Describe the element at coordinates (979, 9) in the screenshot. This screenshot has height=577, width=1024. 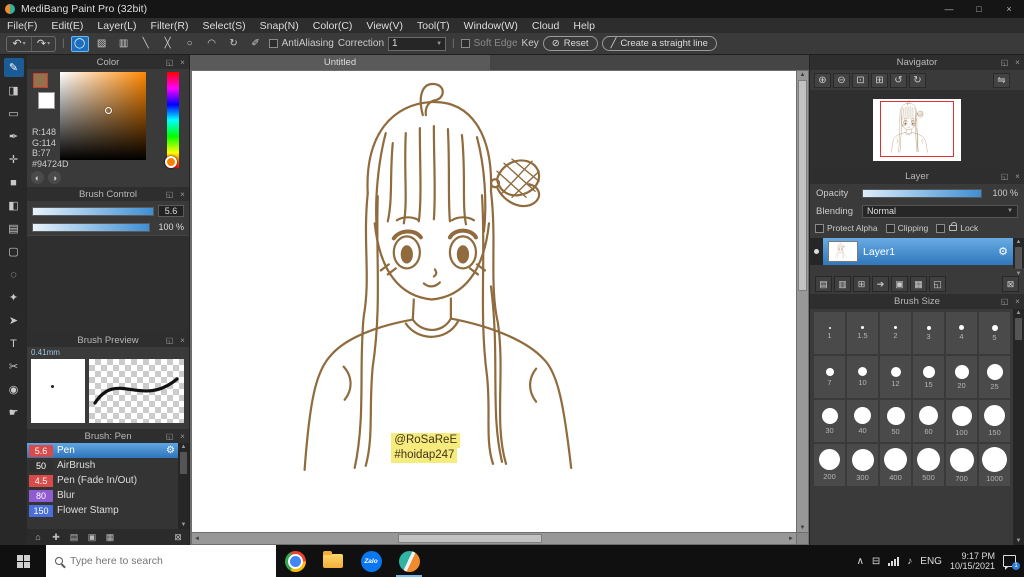
I see `maximize-button: □` at that location.